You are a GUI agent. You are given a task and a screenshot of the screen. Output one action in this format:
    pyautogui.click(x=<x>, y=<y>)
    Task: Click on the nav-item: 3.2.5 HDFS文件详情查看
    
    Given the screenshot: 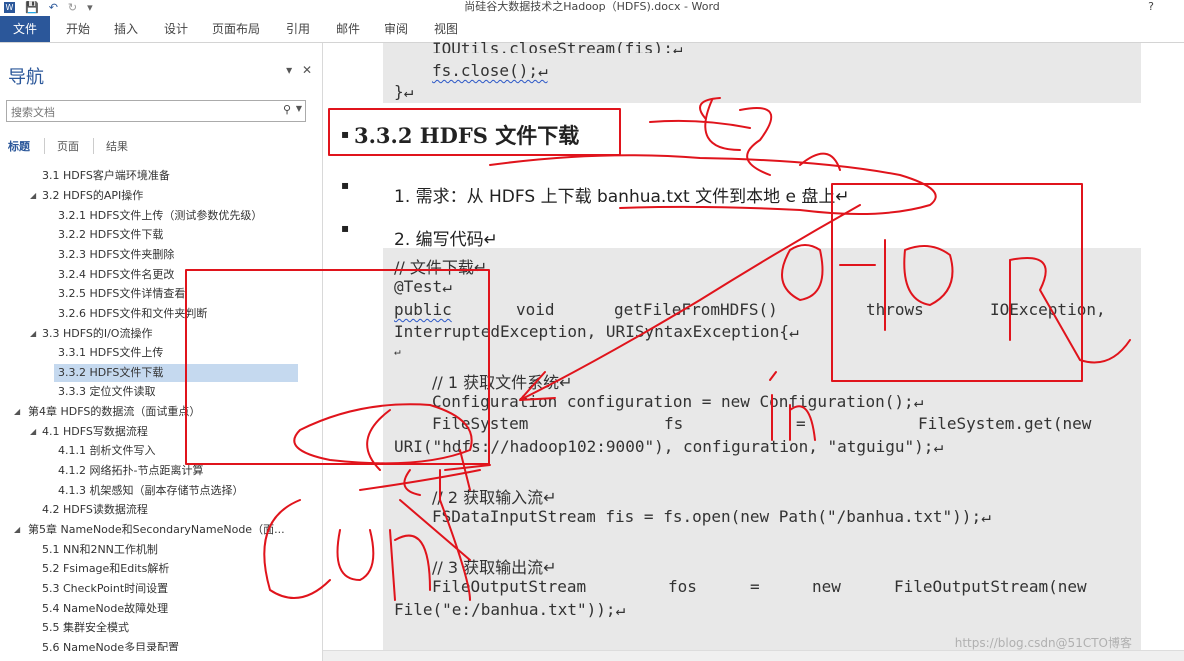 What is the action you would take?
    pyautogui.click(x=121, y=294)
    